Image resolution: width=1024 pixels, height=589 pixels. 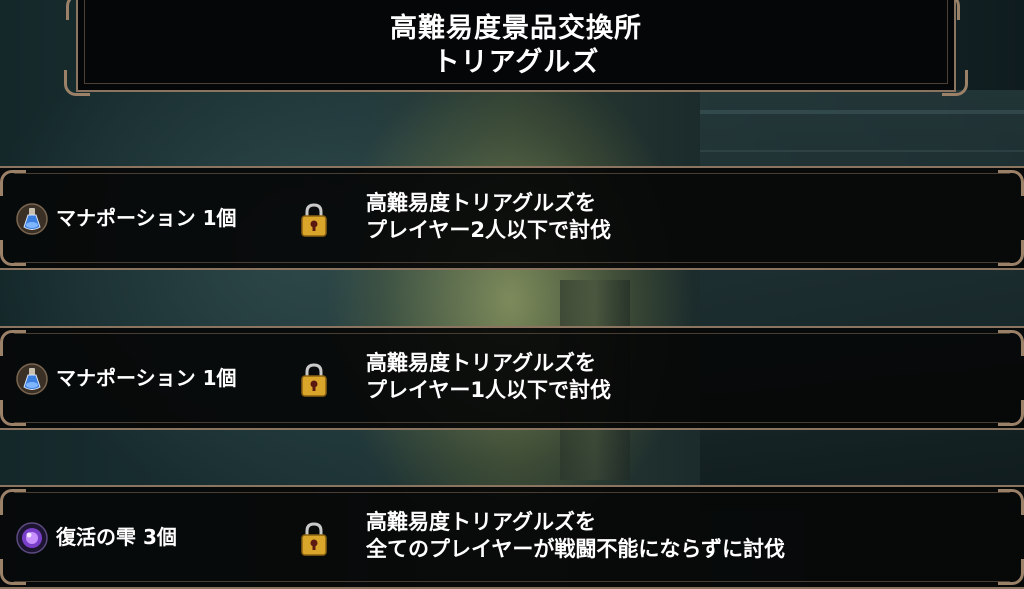 I want to click on title-line-1: 高難易度景品交換所, so click(x=516, y=28).